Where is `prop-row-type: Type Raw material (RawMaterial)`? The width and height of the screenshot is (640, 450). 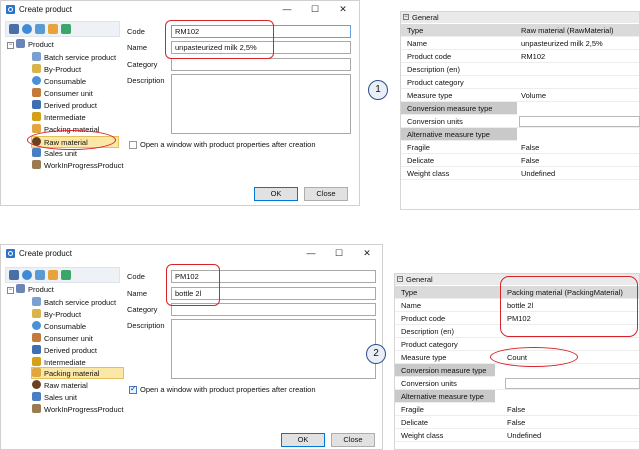 prop-row-type: Type Raw material (RawMaterial) is located at coordinates (520, 30).